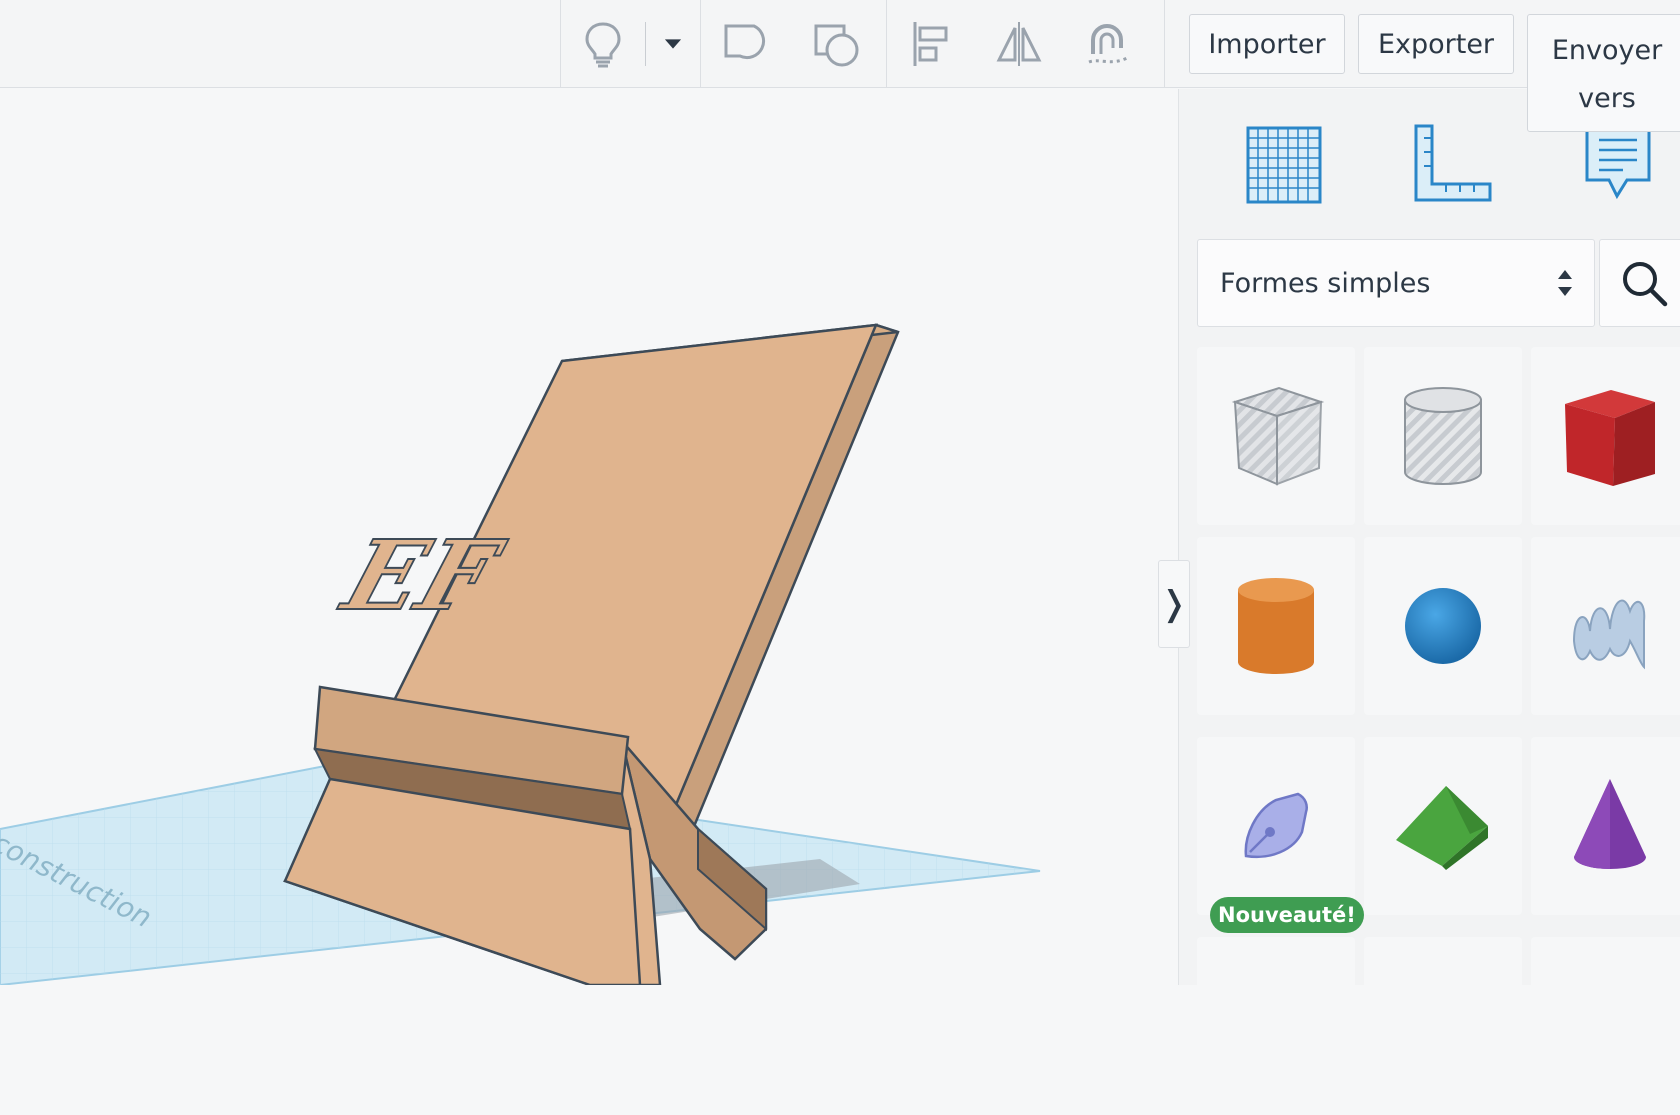 The height and width of the screenshot is (1115, 1680). I want to click on shape-tile-box-hole, so click(1276, 436).